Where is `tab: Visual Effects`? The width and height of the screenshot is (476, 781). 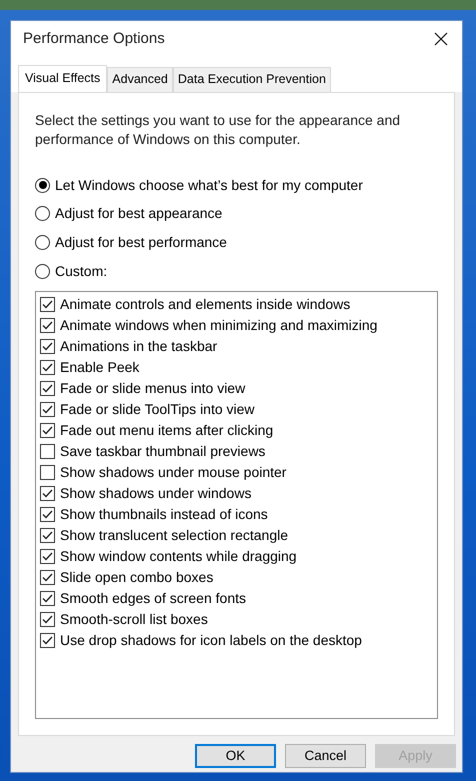
tab: Visual Effects is located at coordinates (63, 78).